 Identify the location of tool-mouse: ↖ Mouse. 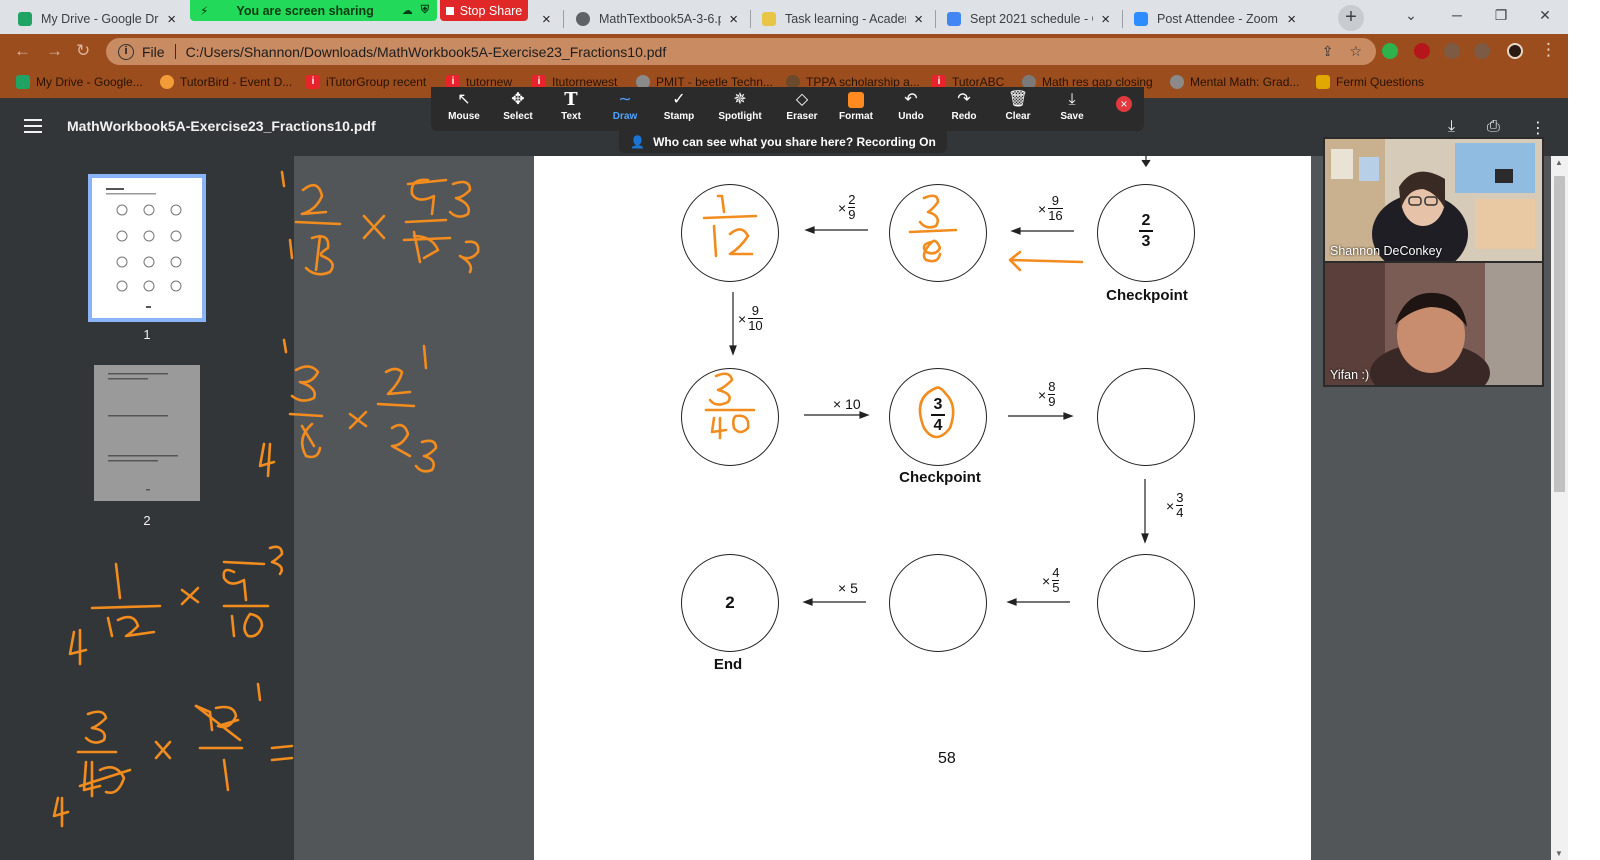
(464, 109).